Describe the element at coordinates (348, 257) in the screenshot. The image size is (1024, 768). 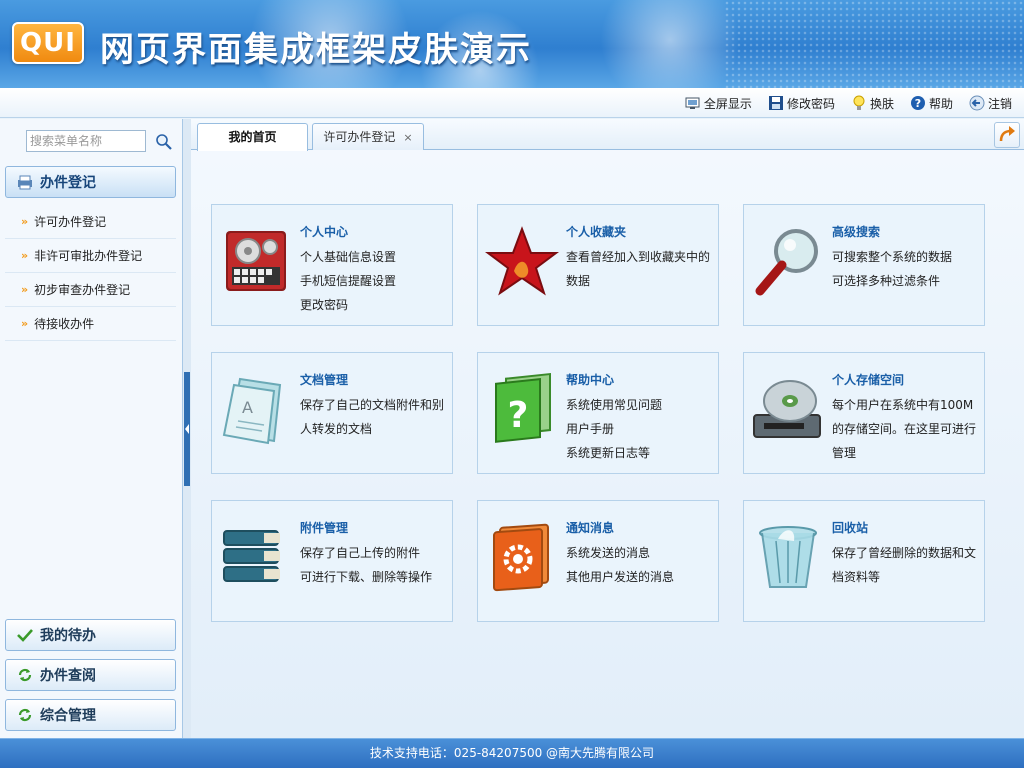
I see `card-line: 个人基础信息设置` at that location.